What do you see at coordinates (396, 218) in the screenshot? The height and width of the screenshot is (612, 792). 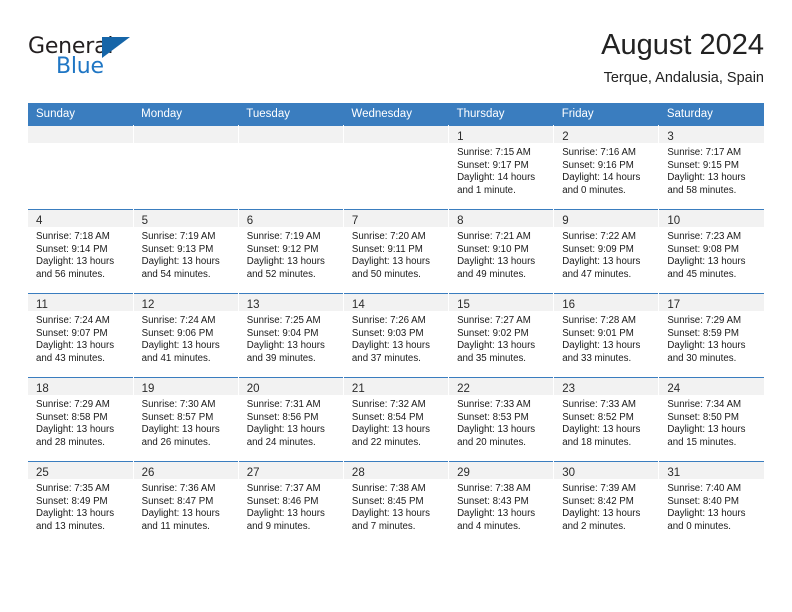 I see `day-number-strip: 7` at bounding box center [396, 218].